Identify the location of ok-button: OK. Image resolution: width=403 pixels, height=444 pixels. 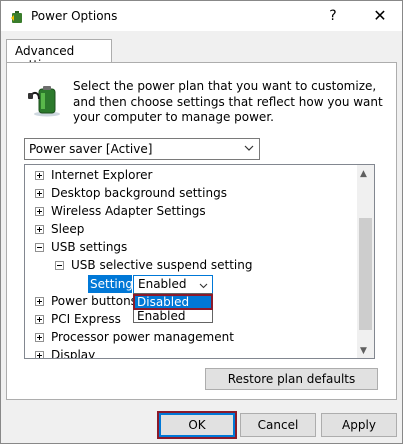
(197, 425).